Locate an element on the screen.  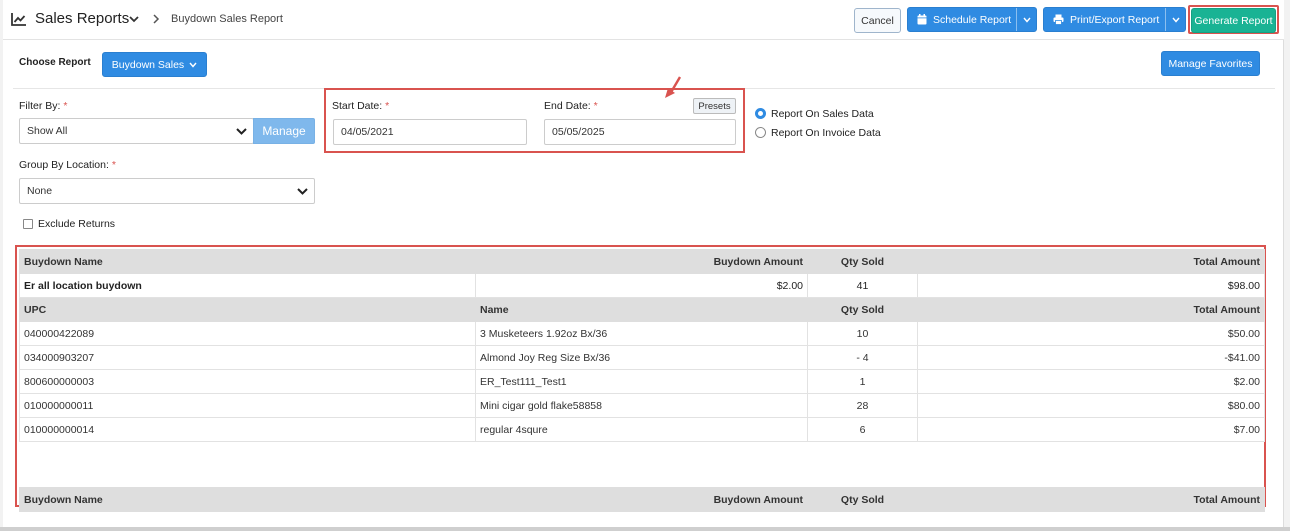
print-export-label: Print/Export Report is located at coordinates (1115, 19).